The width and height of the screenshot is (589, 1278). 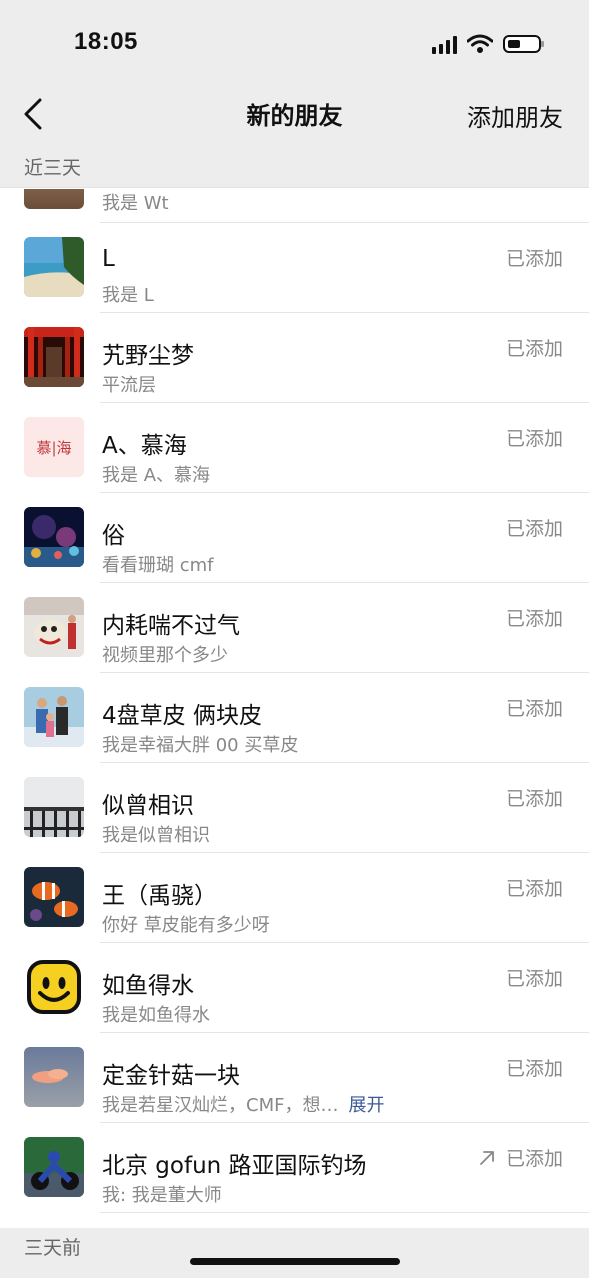 I want to click on list-item: L 我是 L 已添加, so click(x=294, y=268).